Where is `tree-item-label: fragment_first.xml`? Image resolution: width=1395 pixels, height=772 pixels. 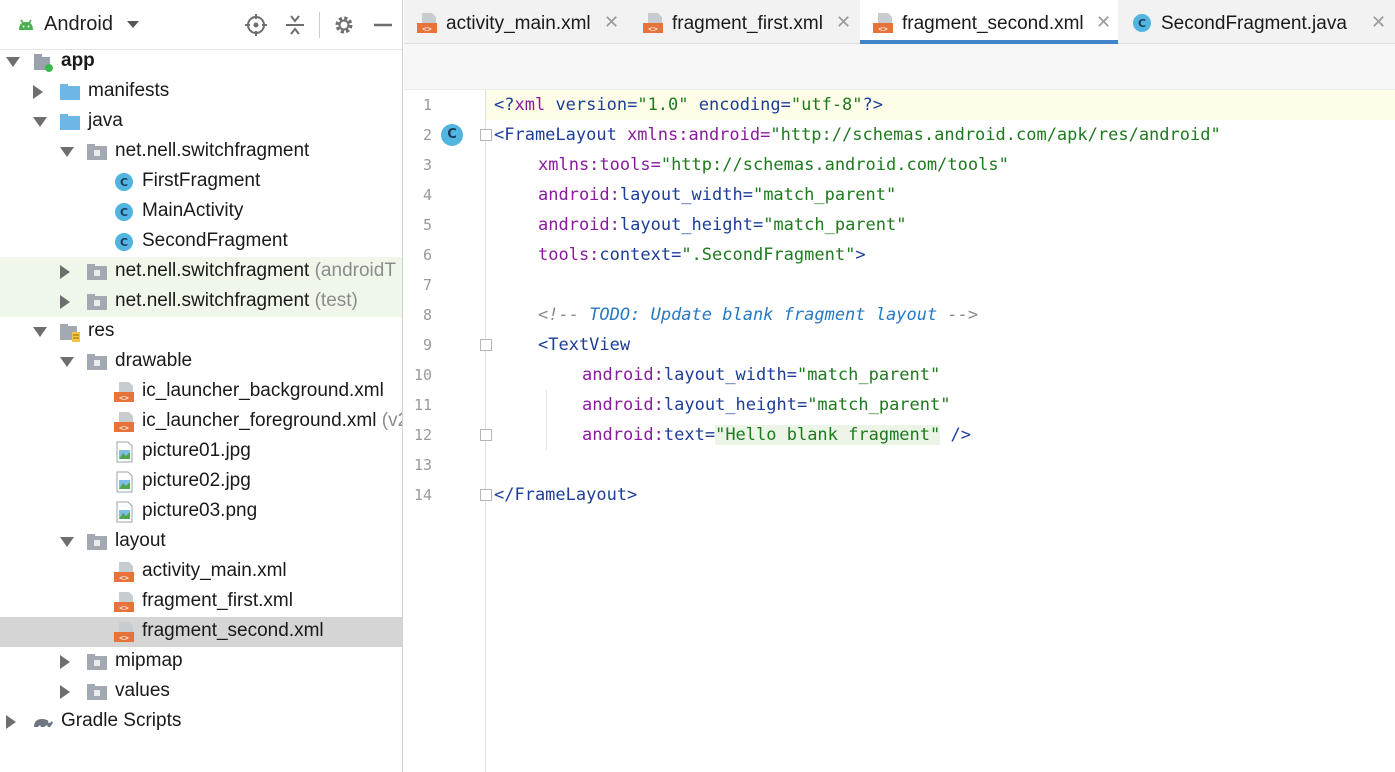
tree-item-label: fragment_first.xml is located at coordinates (217, 601).